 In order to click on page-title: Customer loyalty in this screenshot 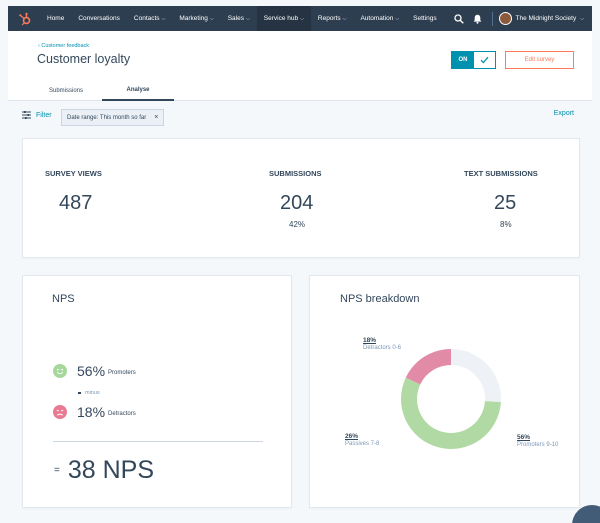, I will do `click(84, 59)`.